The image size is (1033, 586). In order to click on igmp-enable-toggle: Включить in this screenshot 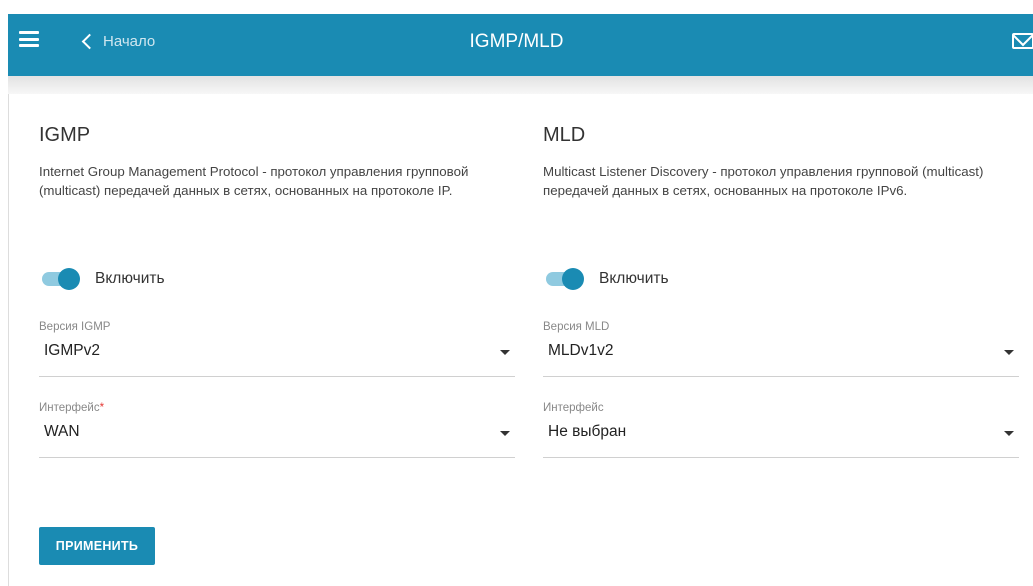, I will do `click(102, 279)`.